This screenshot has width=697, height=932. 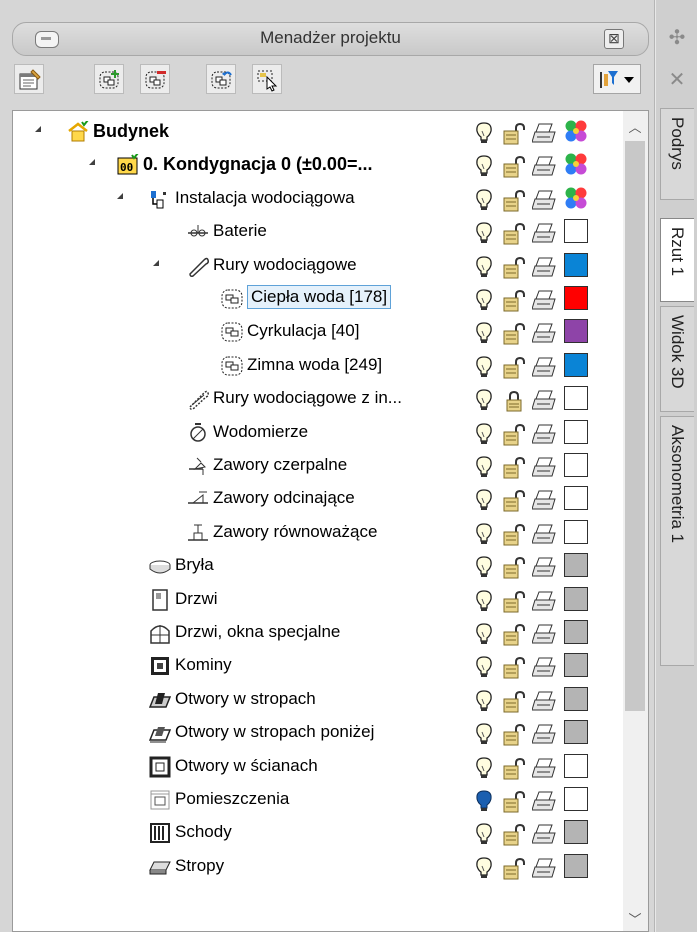 What do you see at coordinates (285, 265) in the screenshot?
I see `tree-row-label: Rury wodociągowe` at bounding box center [285, 265].